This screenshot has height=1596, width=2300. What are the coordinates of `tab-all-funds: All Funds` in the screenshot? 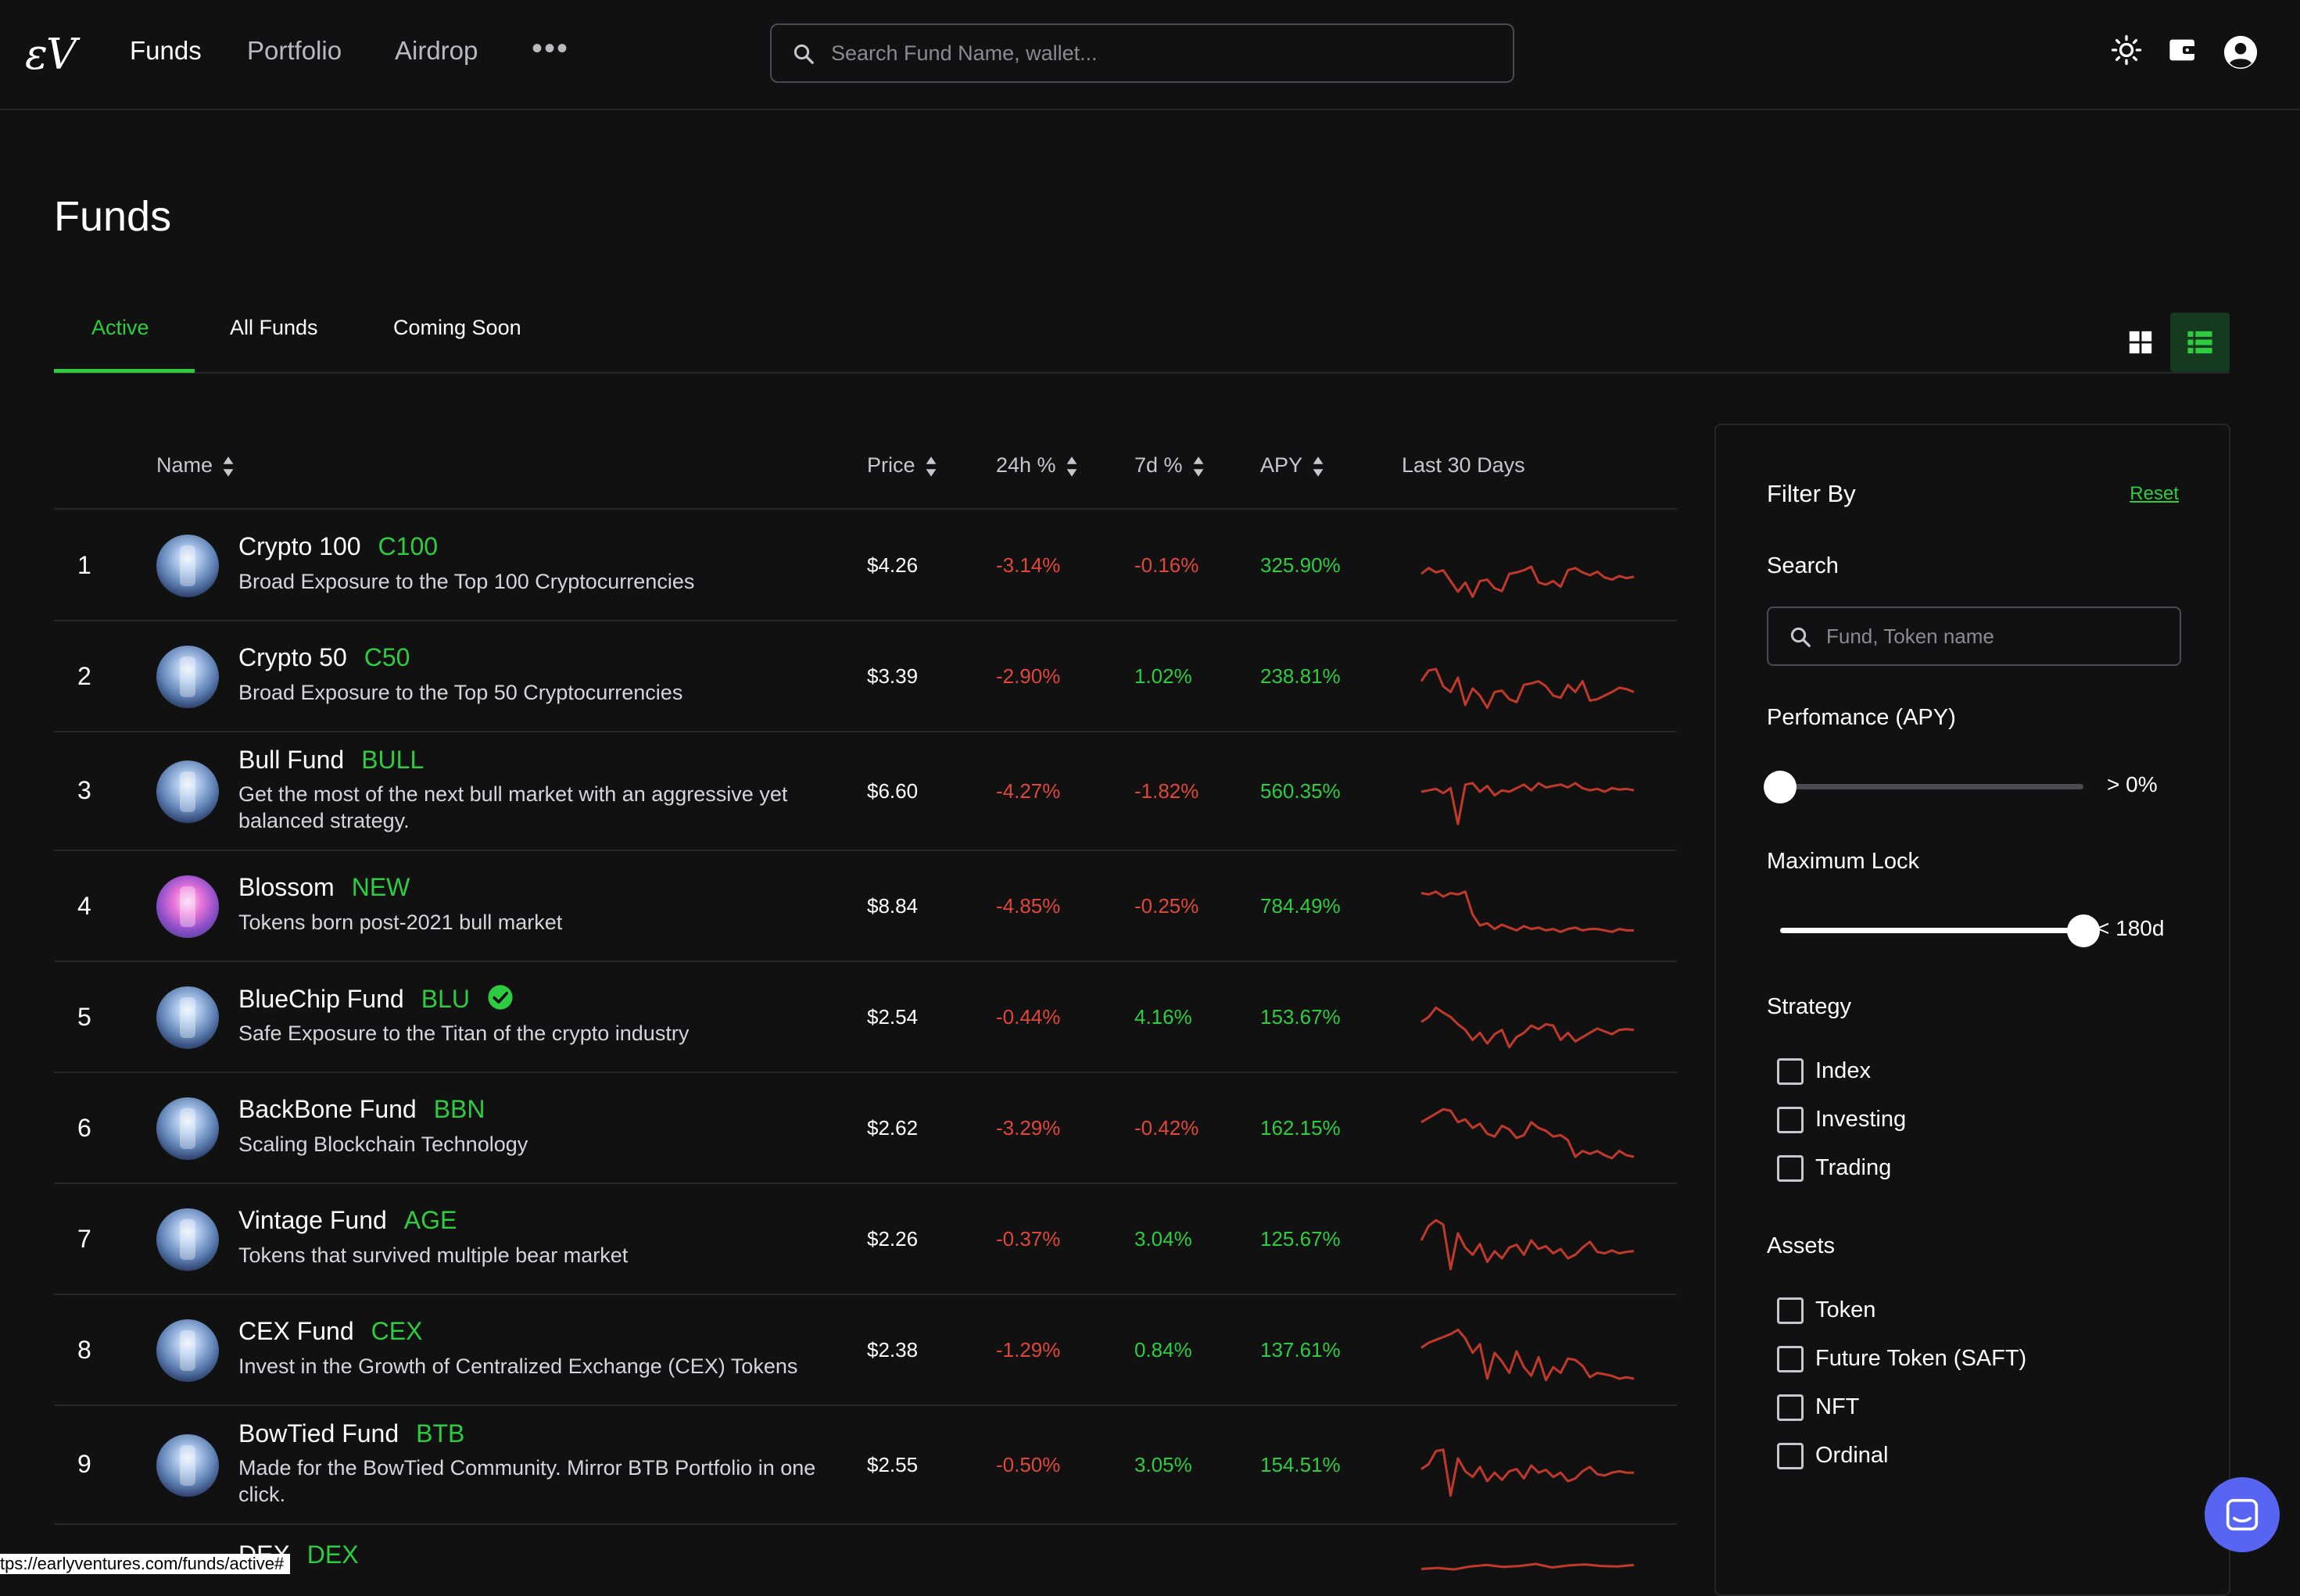 It's located at (274, 328).